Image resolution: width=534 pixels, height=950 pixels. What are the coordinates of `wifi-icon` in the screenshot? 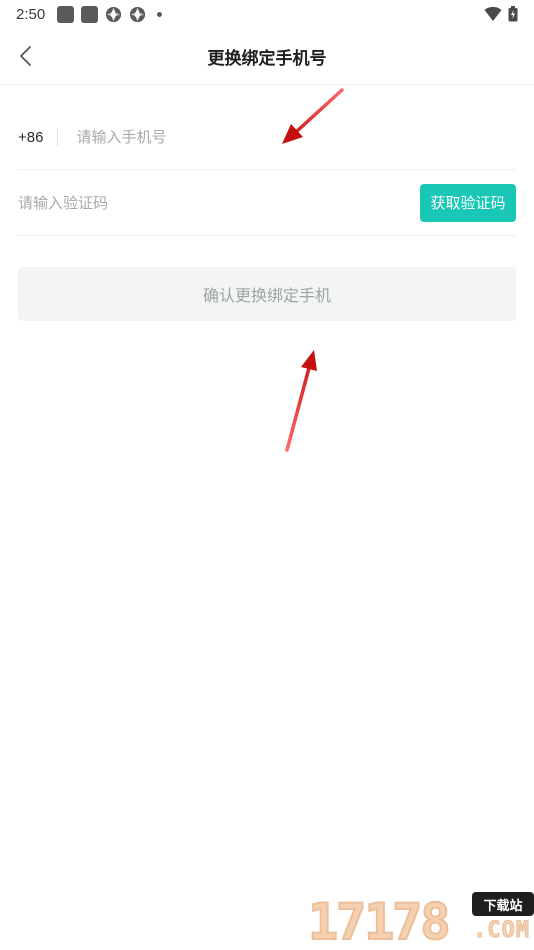 It's located at (493, 13).